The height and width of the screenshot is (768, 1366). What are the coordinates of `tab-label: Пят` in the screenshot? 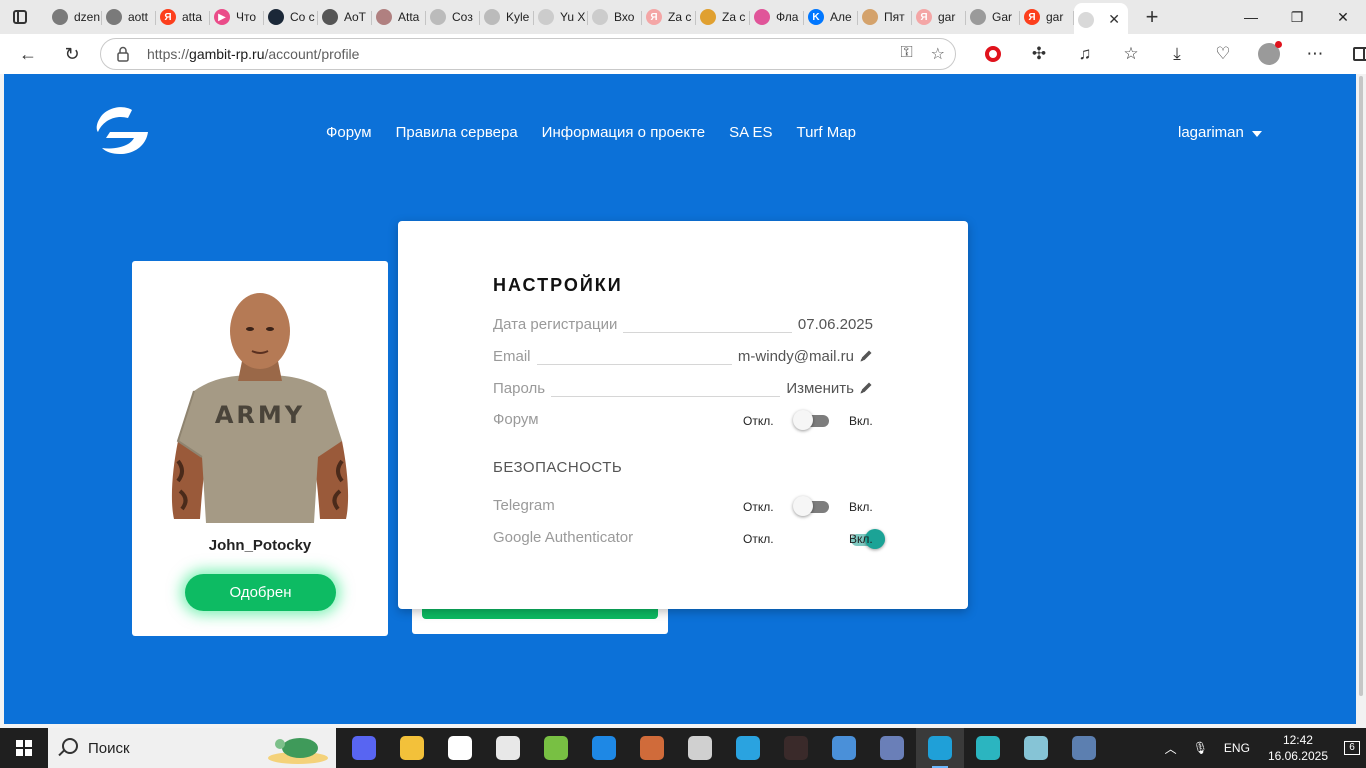 It's located at (894, 17).